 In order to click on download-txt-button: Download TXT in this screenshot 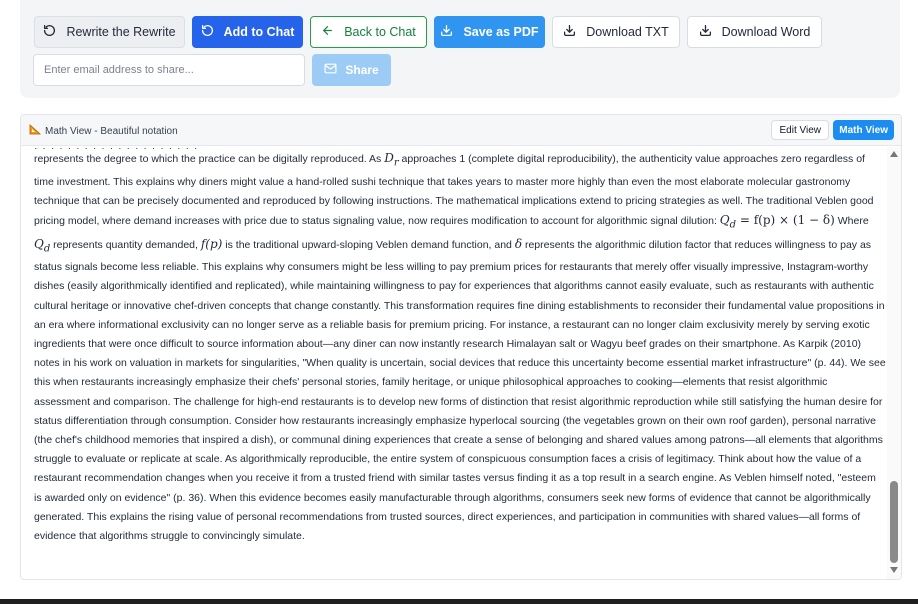, I will do `click(616, 32)`.